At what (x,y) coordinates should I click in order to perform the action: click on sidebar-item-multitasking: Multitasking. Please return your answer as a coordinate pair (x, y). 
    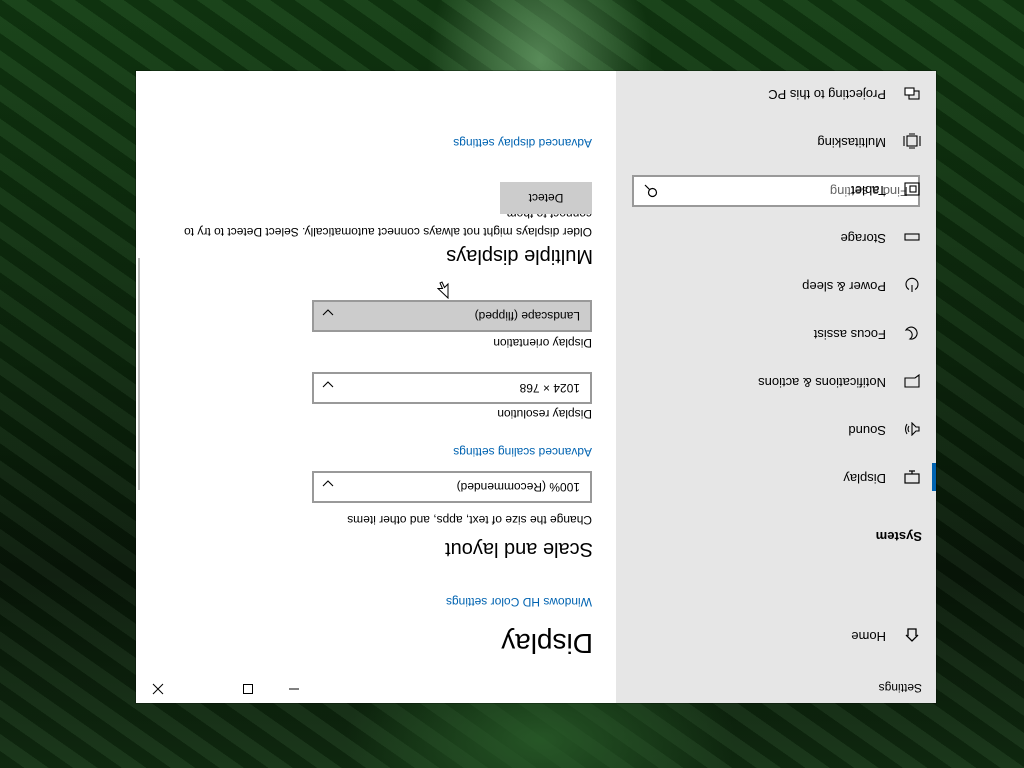
    Looking at the image, I should click on (776, 141).